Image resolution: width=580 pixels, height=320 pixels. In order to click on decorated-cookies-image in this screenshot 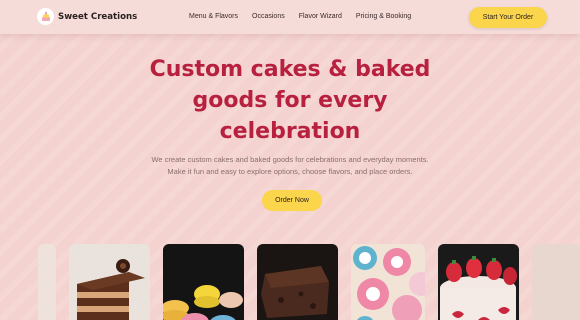, I will do `click(388, 282)`.